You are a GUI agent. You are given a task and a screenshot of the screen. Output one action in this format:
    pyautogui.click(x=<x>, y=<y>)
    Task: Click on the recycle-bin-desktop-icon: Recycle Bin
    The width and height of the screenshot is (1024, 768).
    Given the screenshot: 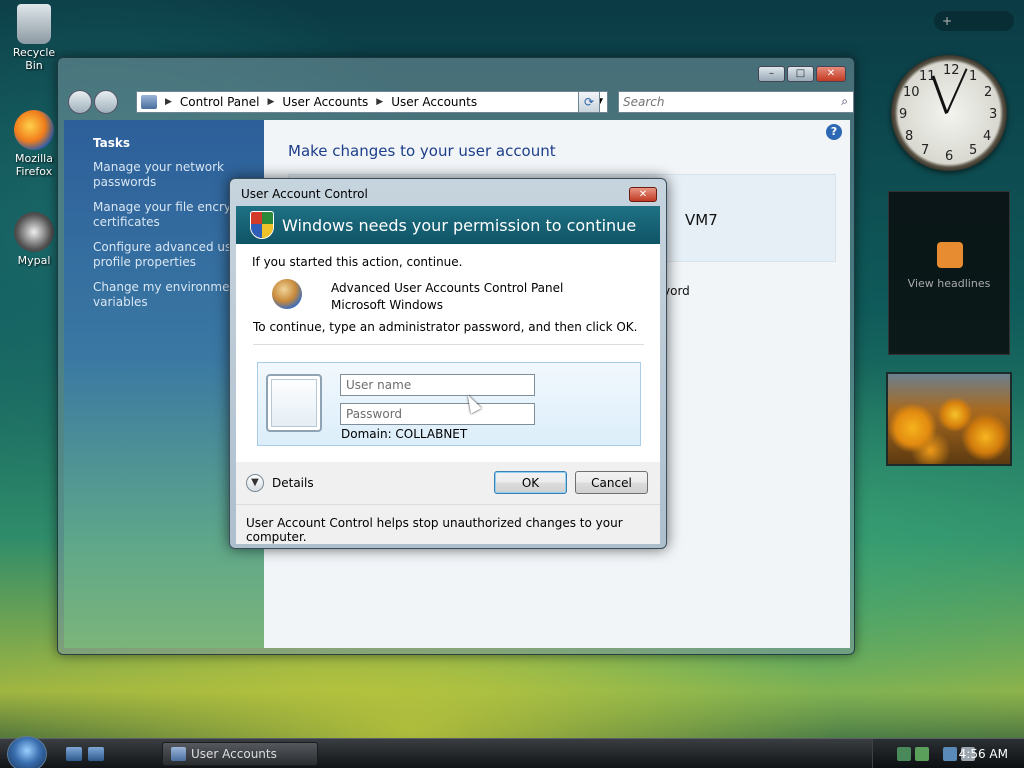 What is the action you would take?
    pyautogui.click(x=34, y=38)
    